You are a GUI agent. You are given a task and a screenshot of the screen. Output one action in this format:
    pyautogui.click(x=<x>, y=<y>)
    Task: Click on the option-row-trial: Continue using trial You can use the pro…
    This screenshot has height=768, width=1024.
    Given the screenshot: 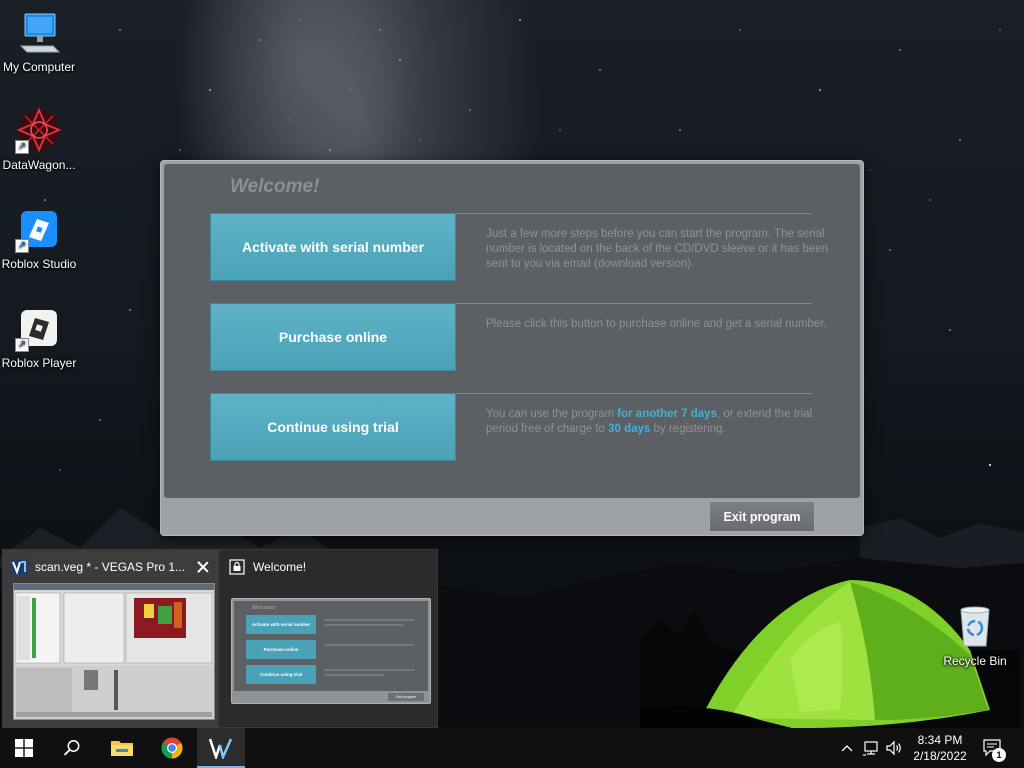 What is the action you would take?
    pyautogui.click(x=511, y=427)
    